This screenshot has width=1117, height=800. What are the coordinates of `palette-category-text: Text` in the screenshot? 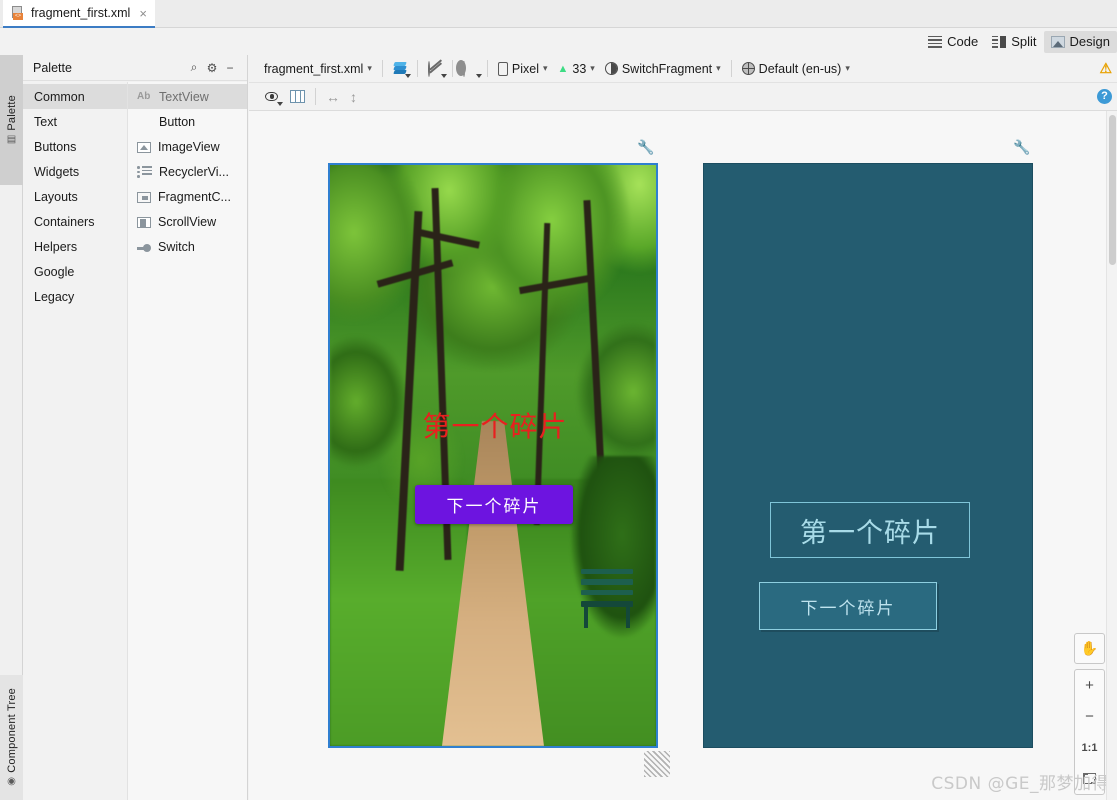 It's located at (75, 121).